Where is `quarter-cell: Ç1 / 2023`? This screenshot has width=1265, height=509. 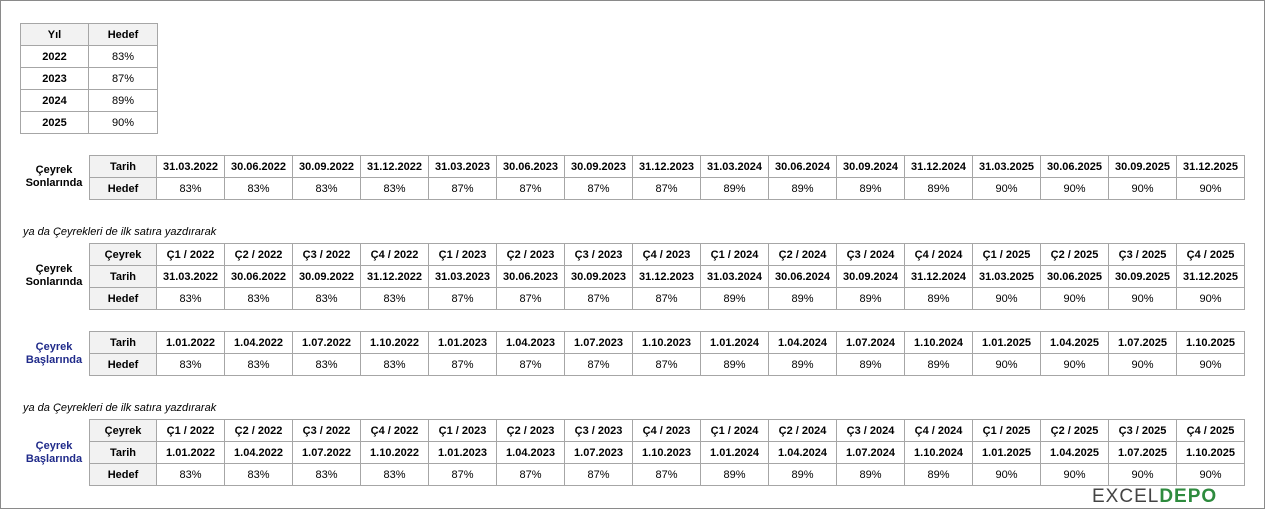 quarter-cell: Ç1 / 2023 is located at coordinates (462, 430).